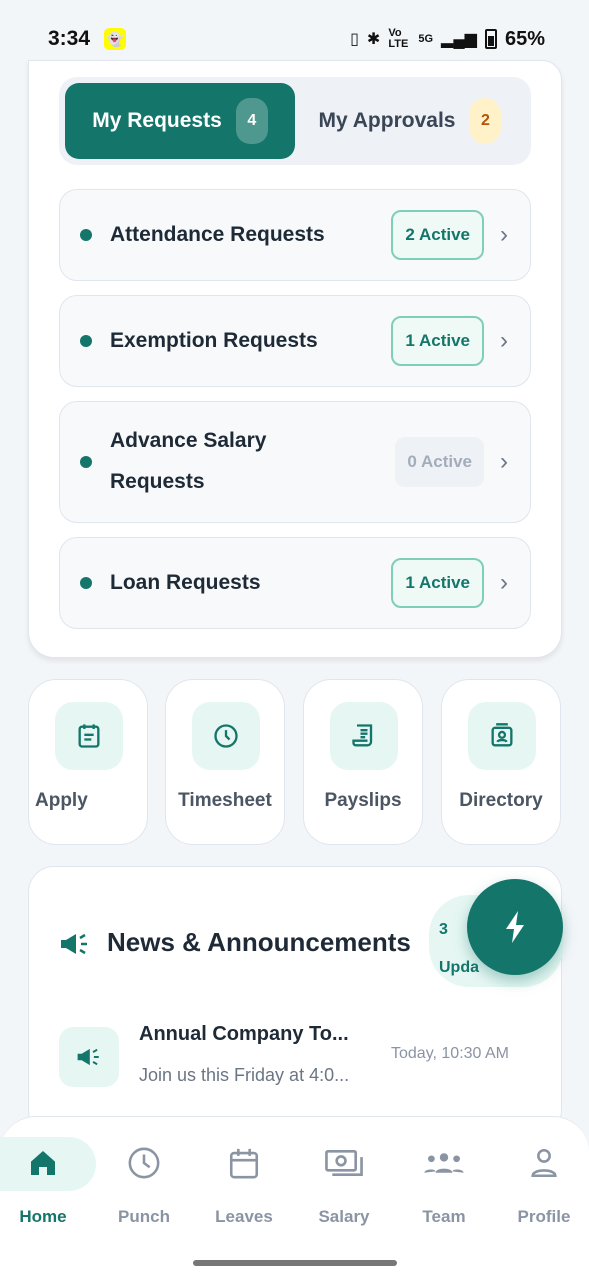  I want to click on status-right: ▯ ✱ Vo LTE 5G ▂▄▆ 65%, so click(447, 39).